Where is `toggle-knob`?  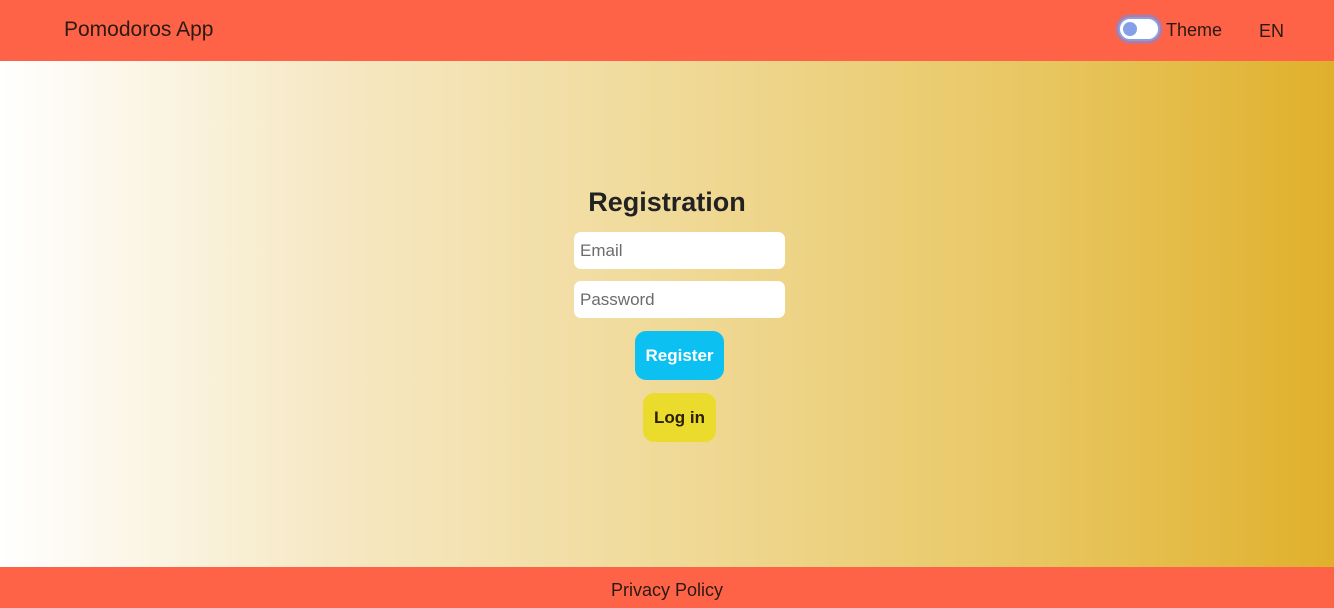 toggle-knob is located at coordinates (1130, 29).